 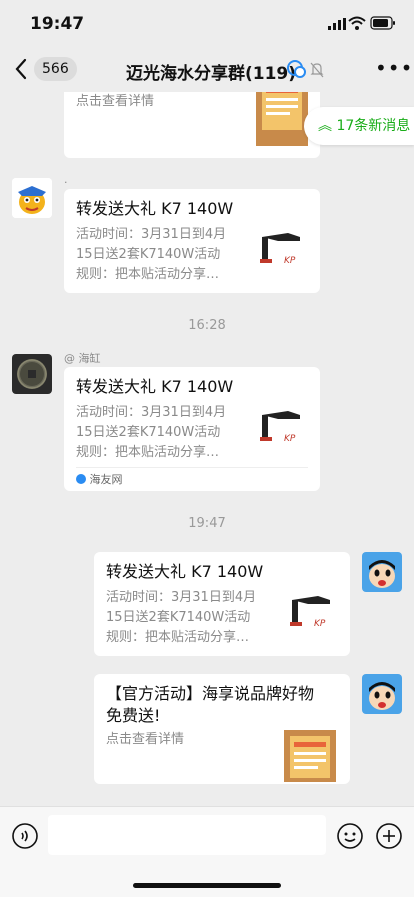 I want to click on sender-name: @ 海缸, so click(x=82, y=358).